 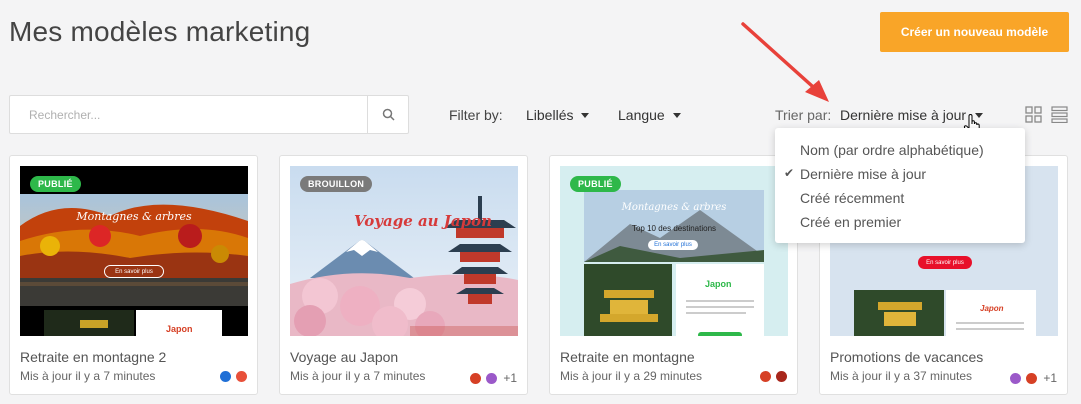 What do you see at coordinates (344, 357) in the screenshot?
I see `template-name: Voyage au Japon` at bounding box center [344, 357].